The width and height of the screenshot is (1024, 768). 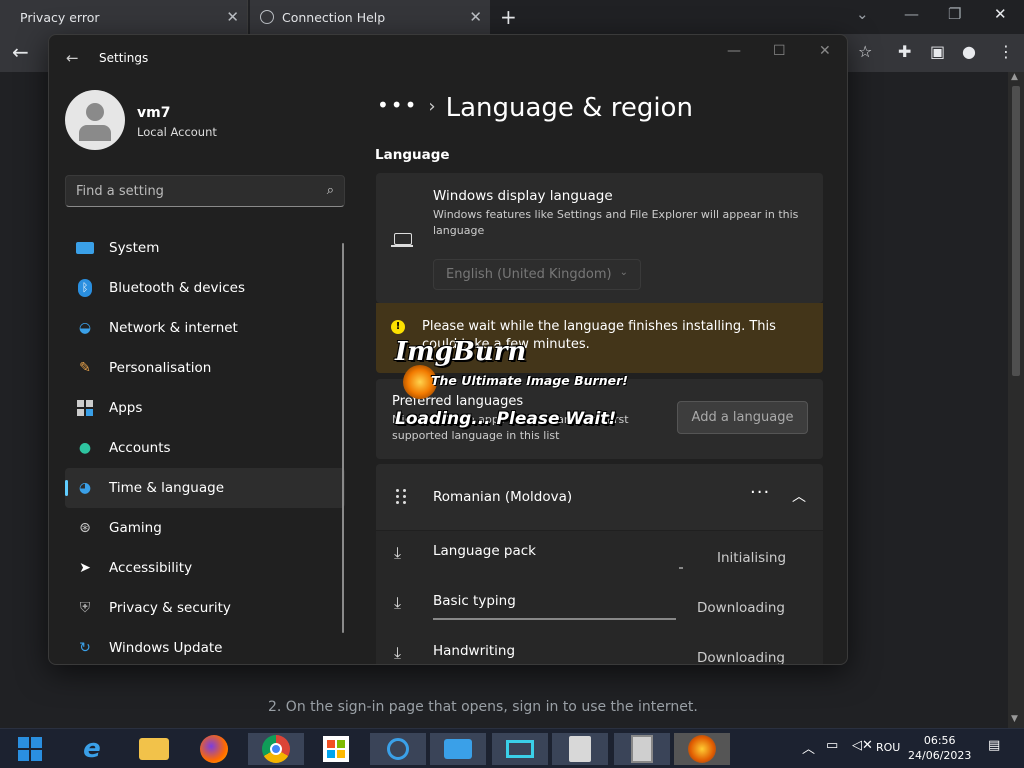 I want to click on taskbar-app-display, so click(x=520, y=749).